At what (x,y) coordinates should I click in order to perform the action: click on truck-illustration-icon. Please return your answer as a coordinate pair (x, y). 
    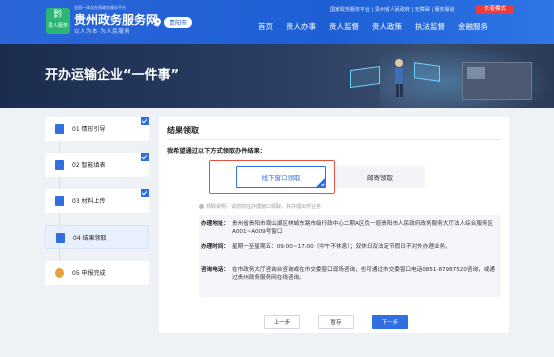
    Looking at the image, I should click on (497, 81).